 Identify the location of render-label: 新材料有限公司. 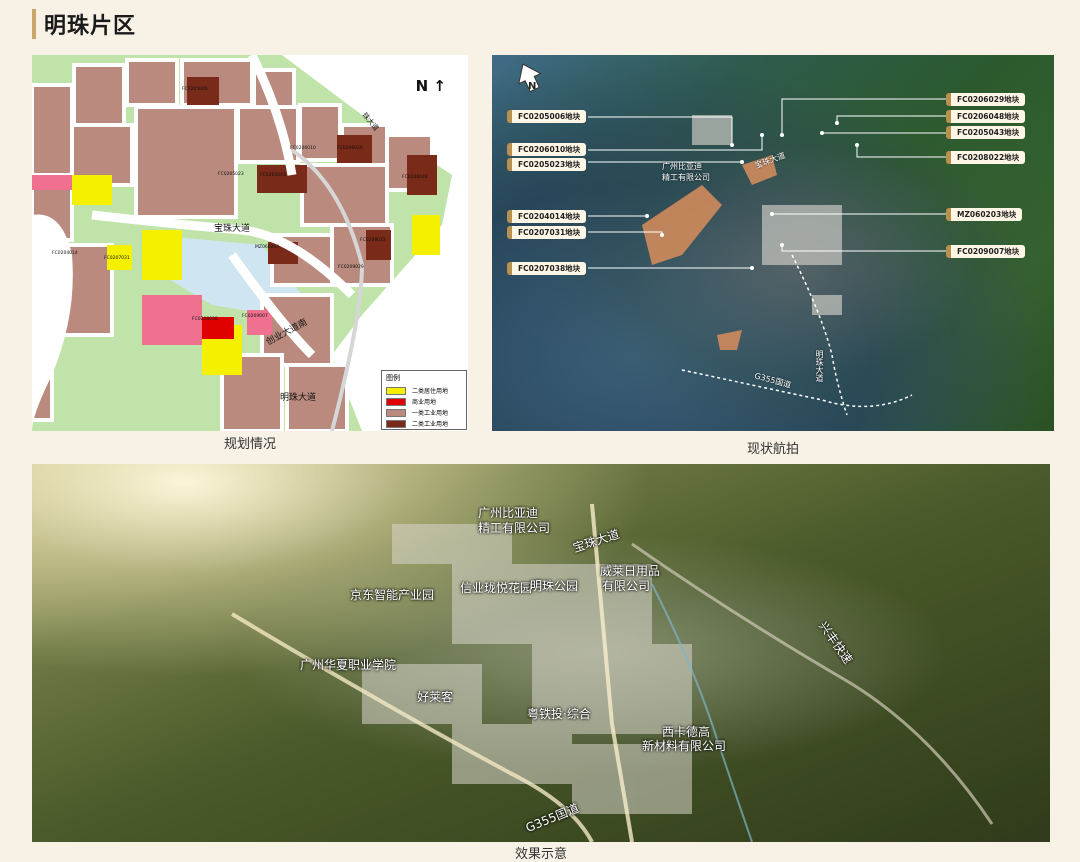
(684, 746).